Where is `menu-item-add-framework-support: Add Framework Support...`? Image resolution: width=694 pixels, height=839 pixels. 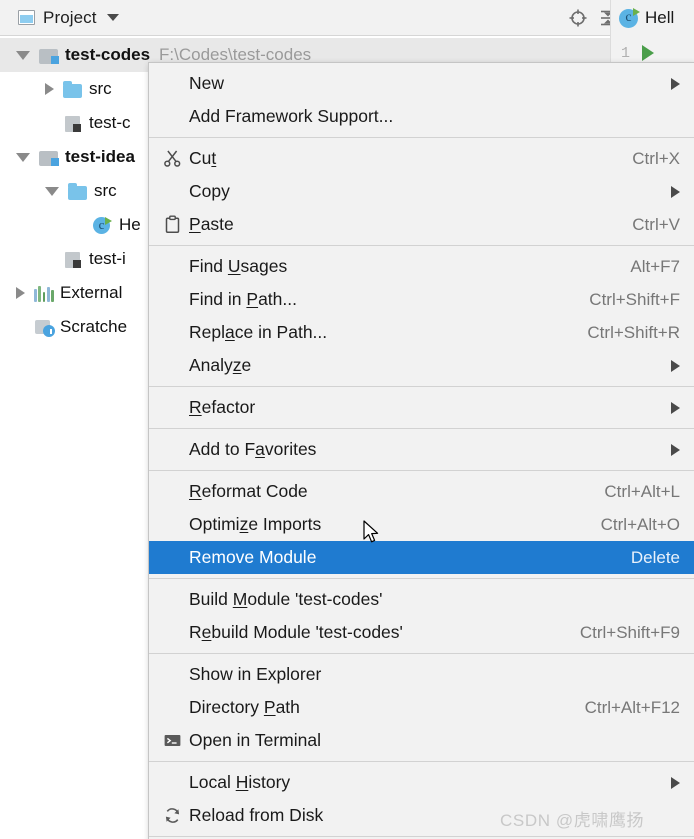
menu-item-add-framework-support: Add Framework Support... is located at coordinates (421, 116).